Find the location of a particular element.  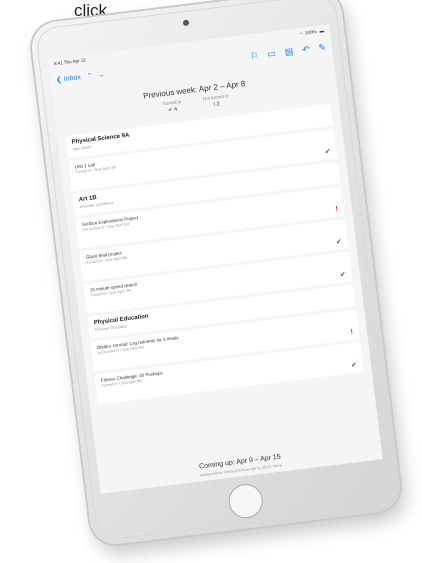

wifi-icon: ◔ is located at coordinates (301, 33).